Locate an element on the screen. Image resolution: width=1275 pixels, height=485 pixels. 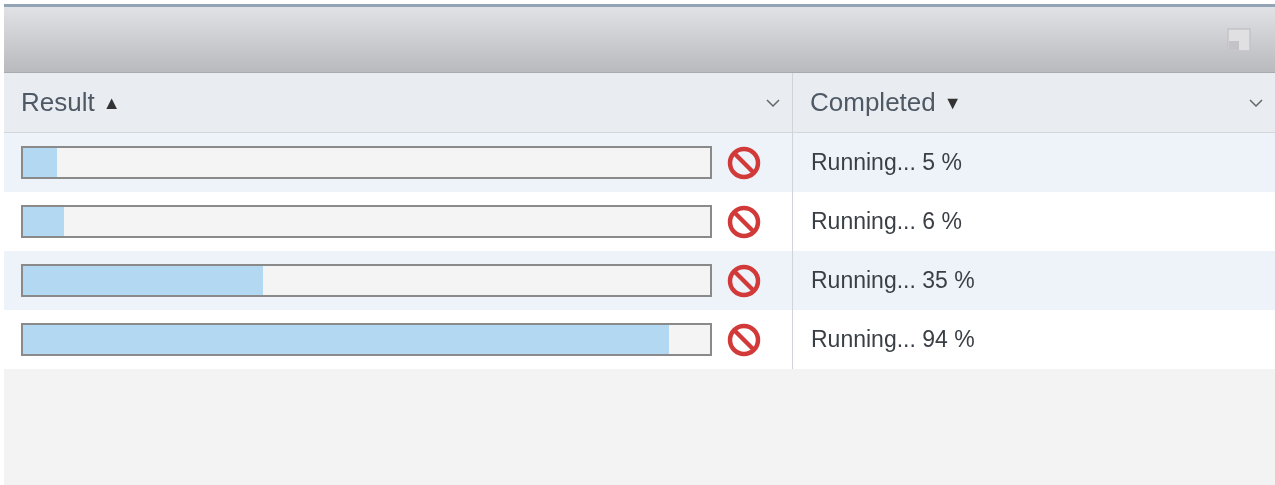
column-header: Result ▲ is located at coordinates (398, 102).